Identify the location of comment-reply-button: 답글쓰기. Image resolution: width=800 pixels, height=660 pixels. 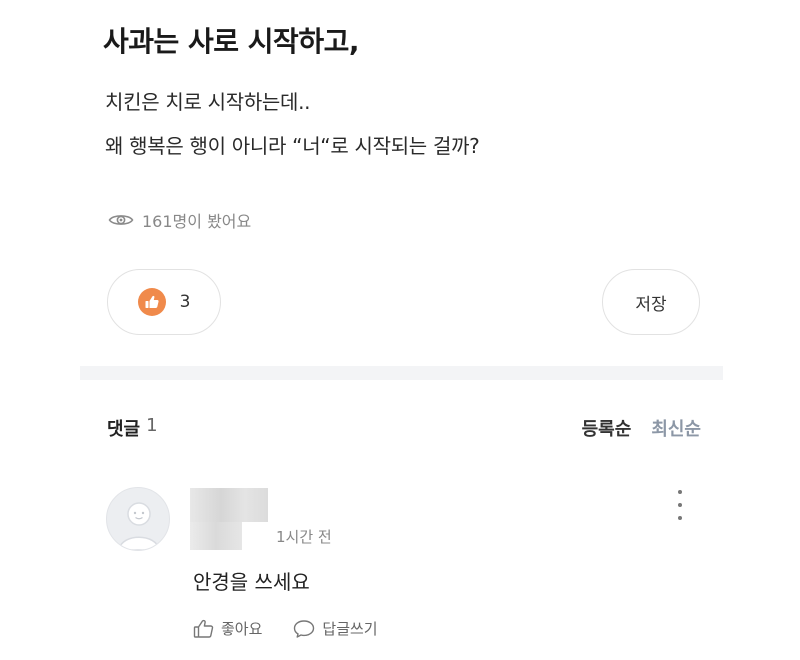
(335, 628).